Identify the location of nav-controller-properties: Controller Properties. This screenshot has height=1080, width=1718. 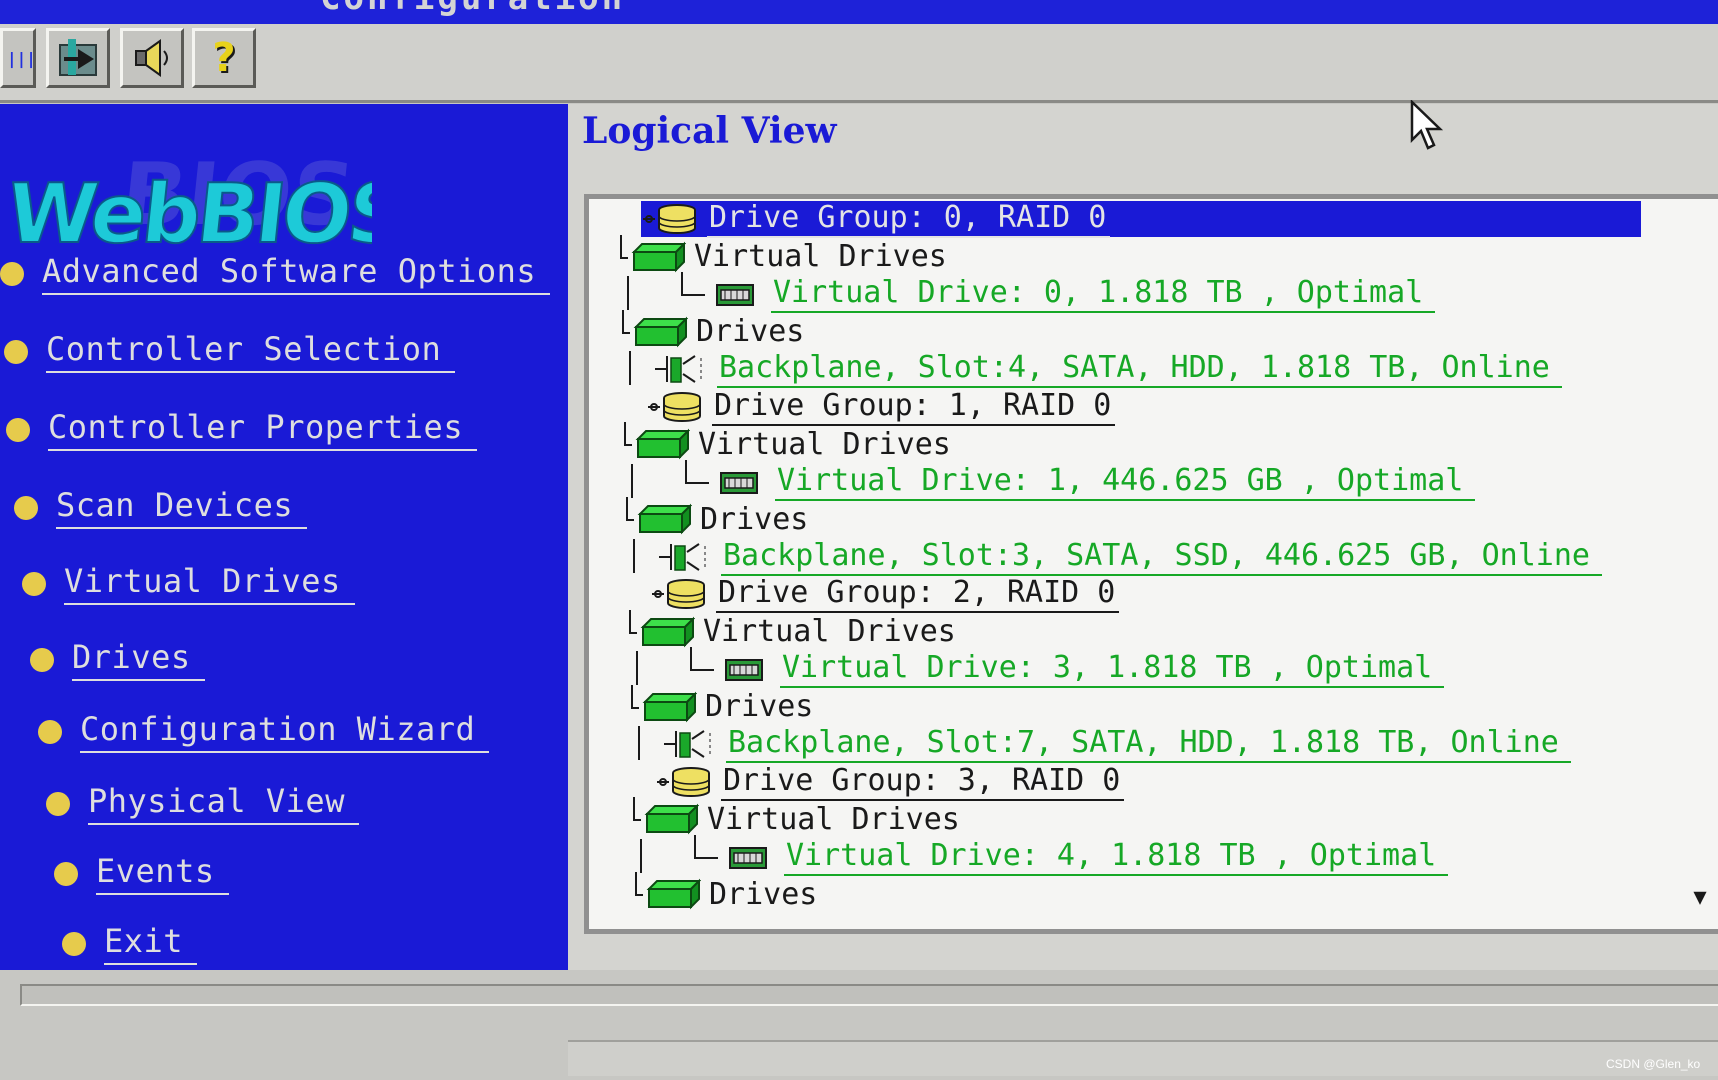
(242, 429).